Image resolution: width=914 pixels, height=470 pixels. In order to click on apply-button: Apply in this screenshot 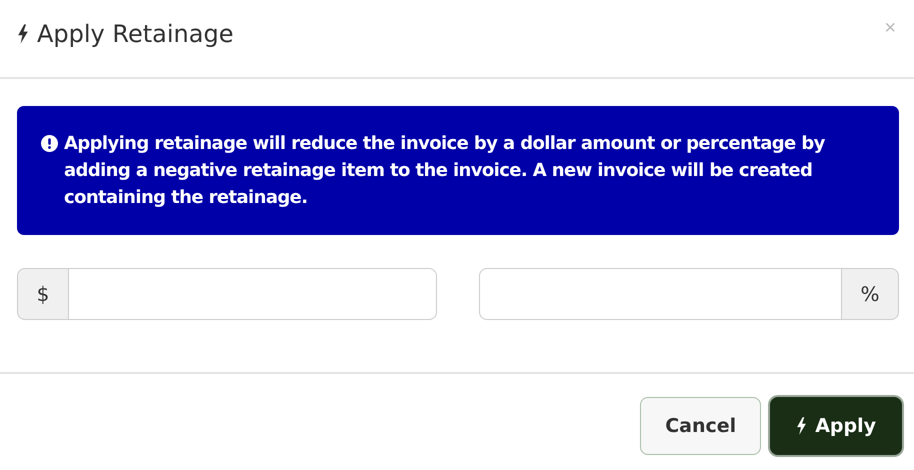, I will do `click(836, 426)`.